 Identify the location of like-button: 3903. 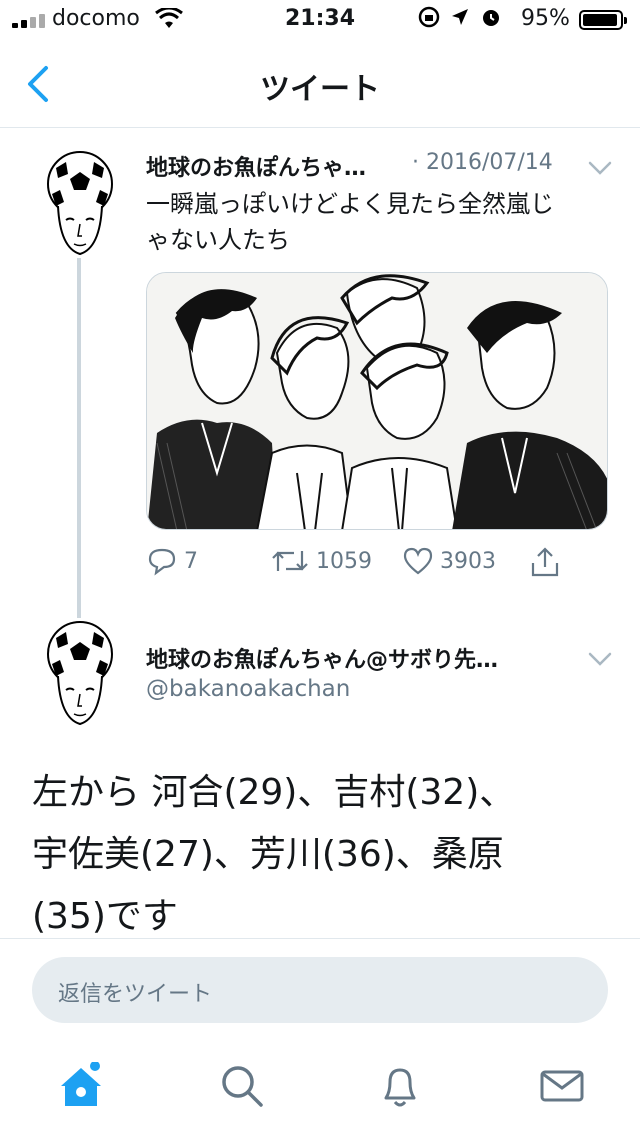
(449, 561).